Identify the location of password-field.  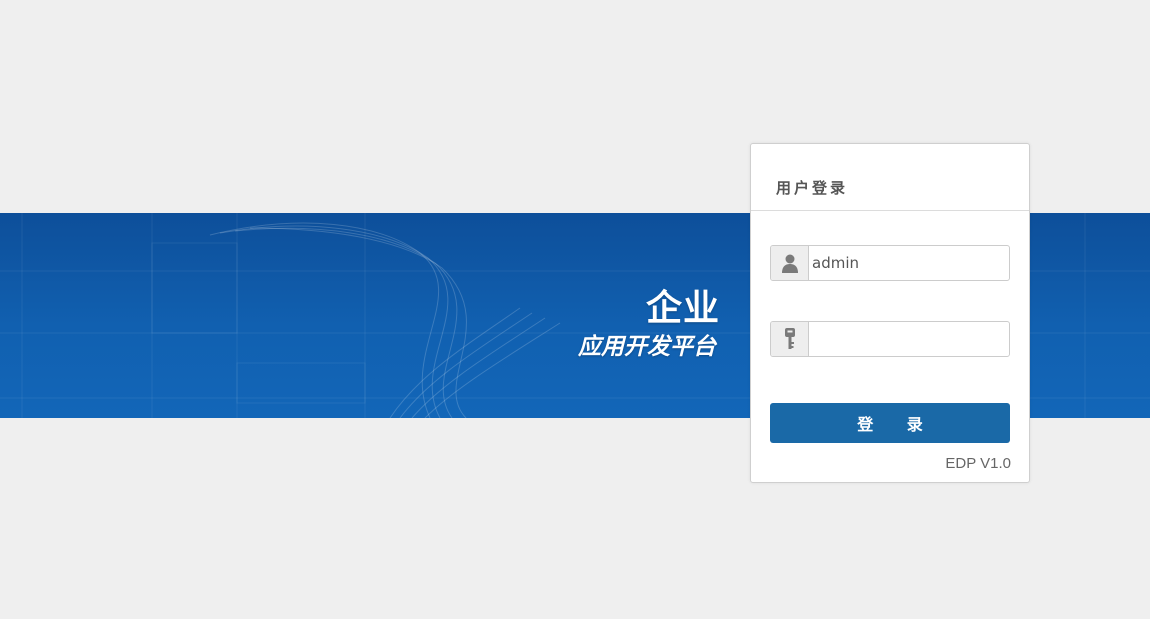
(890, 339).